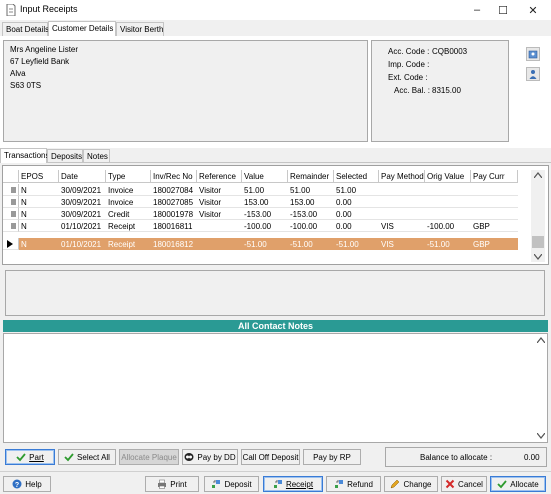 This screenshot has height=494, width=551. Describe the element at coordinates (448, 176) in the screenshot. I see `column-header: Orig Value` at that location.